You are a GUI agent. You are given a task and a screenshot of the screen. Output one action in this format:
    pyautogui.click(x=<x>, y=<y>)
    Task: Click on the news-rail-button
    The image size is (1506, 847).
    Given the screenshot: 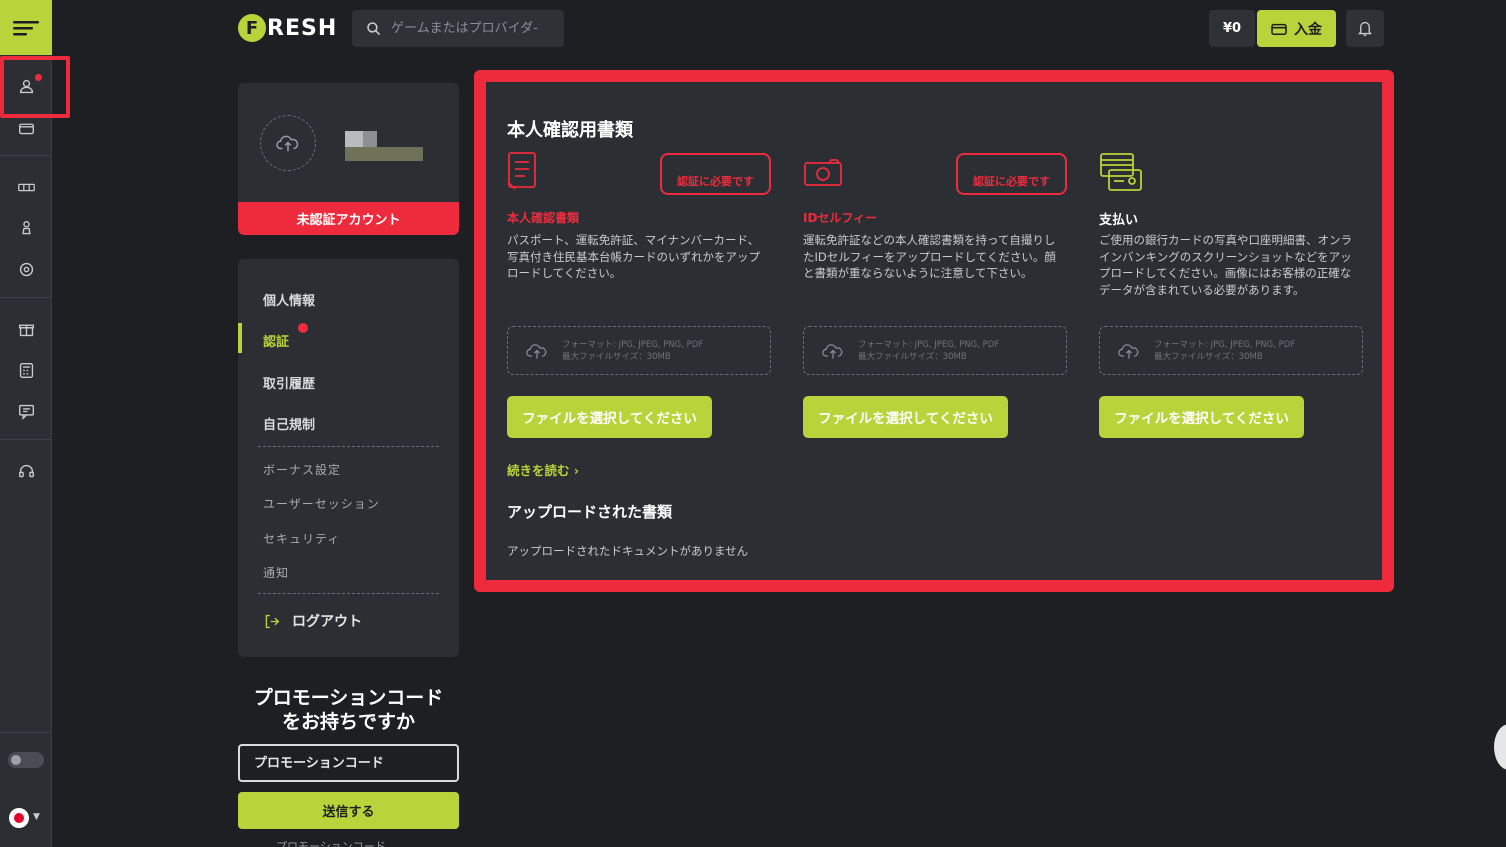 What is the action you would take?
    pyautogui.click(x=26, y=411)
    